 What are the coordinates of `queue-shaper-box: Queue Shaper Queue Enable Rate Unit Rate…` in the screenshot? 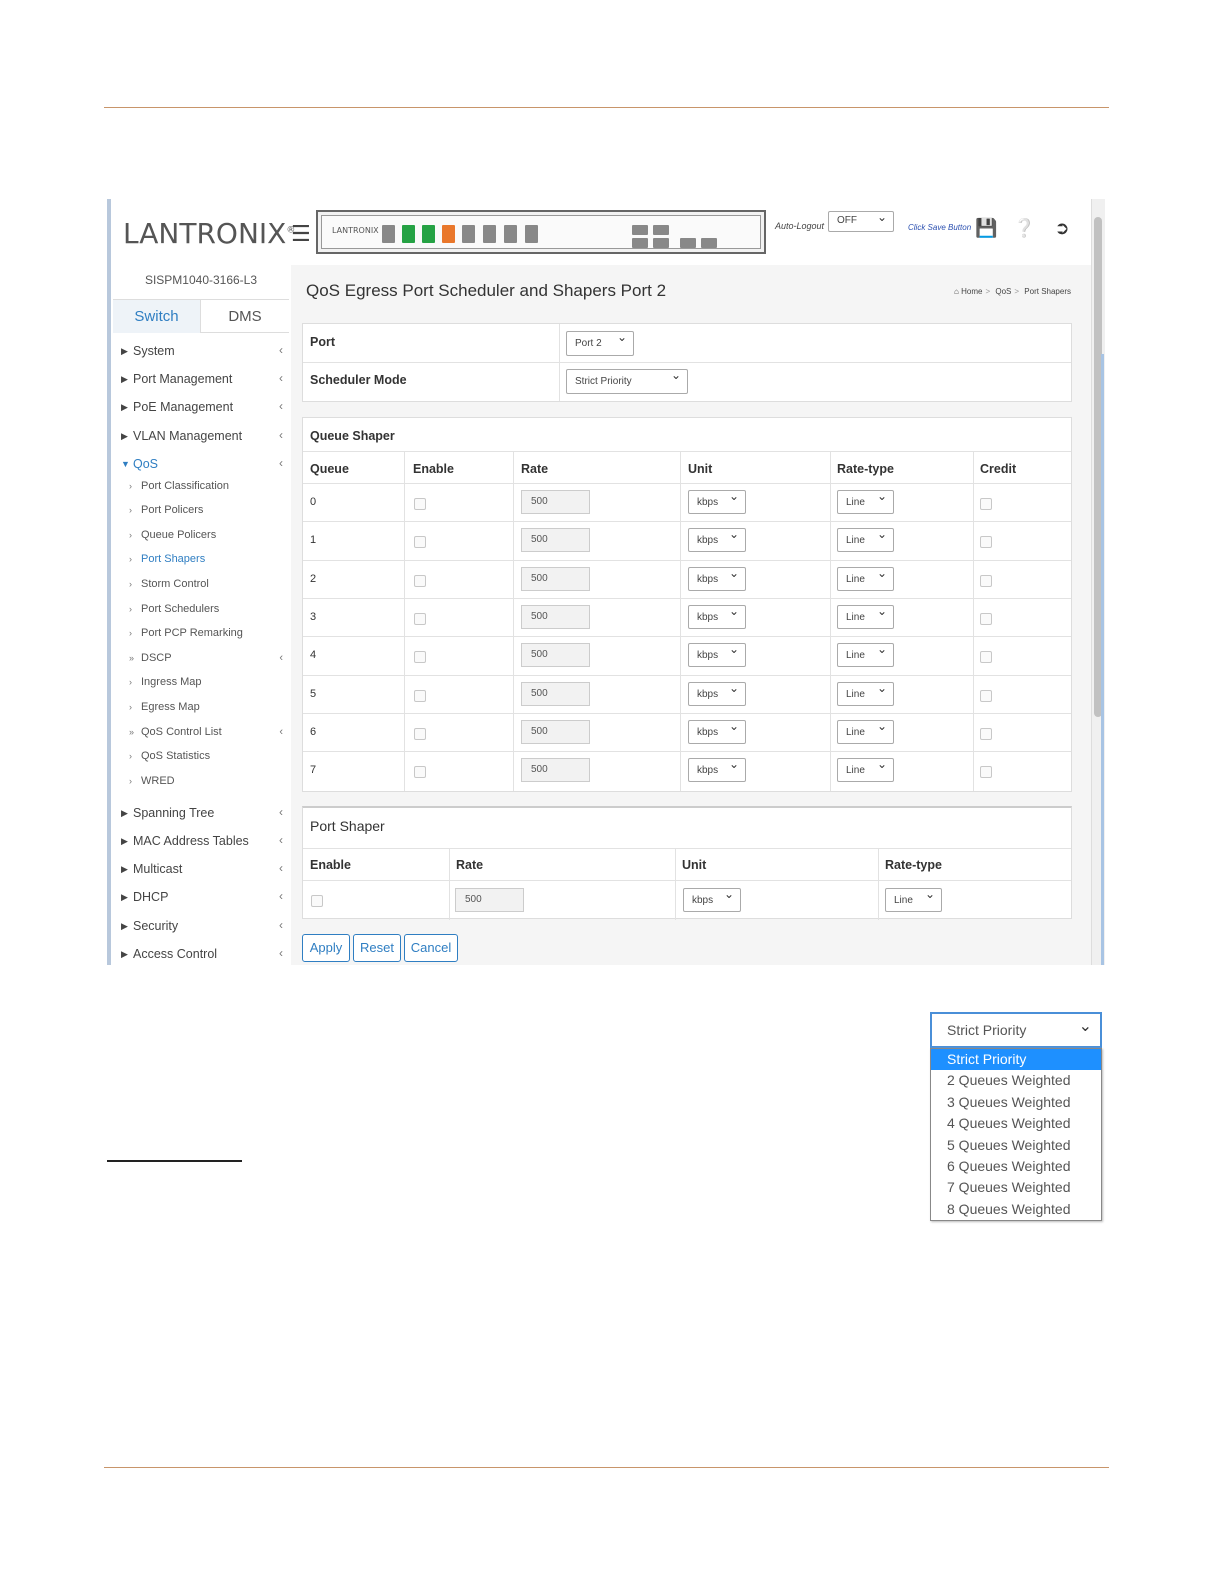 It's located at (687, 604).